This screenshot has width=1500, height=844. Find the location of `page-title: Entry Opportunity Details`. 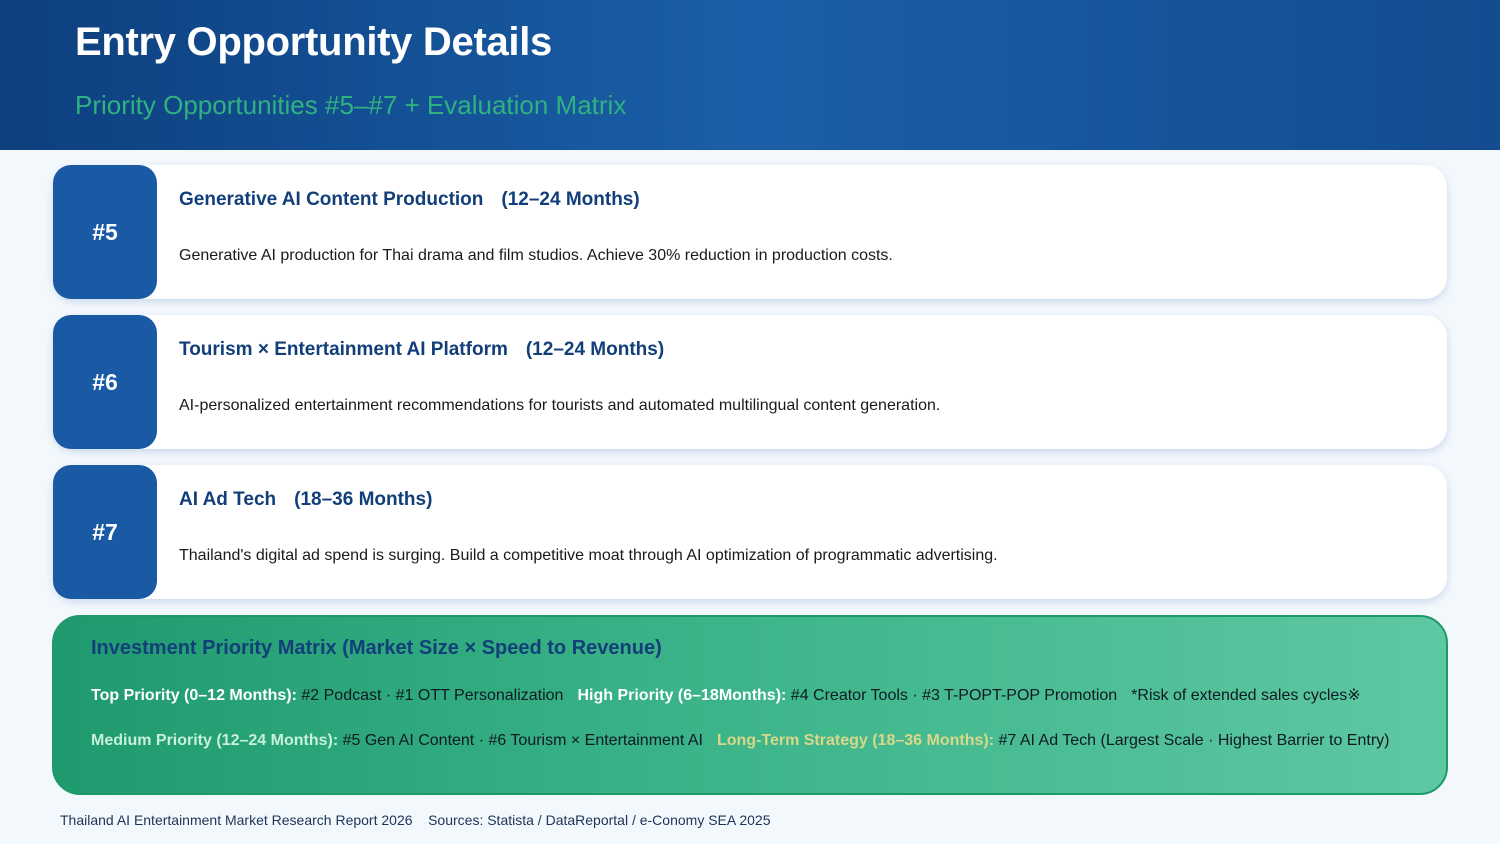

page-title: Entry Opportunity Details is located at coordinates (313, 42).